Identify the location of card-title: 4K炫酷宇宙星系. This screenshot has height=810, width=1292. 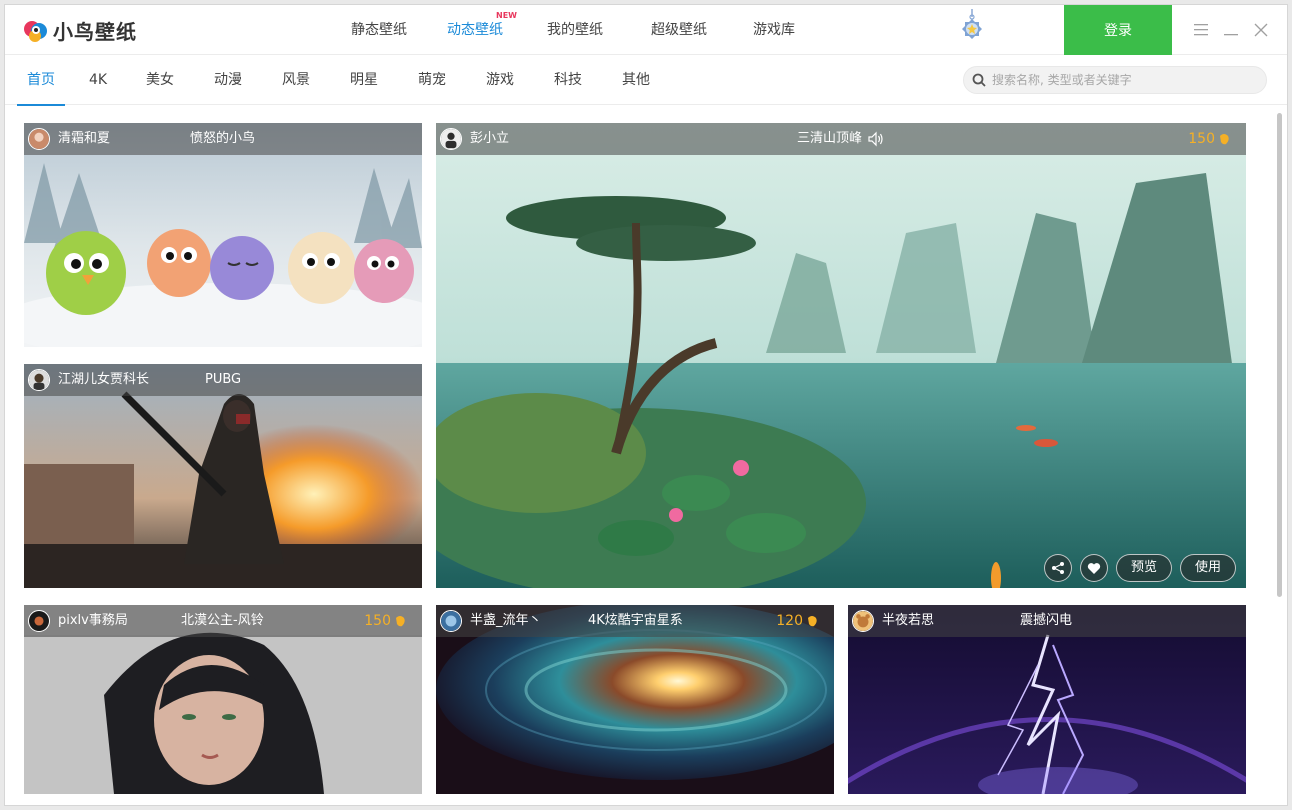
(635, 620).